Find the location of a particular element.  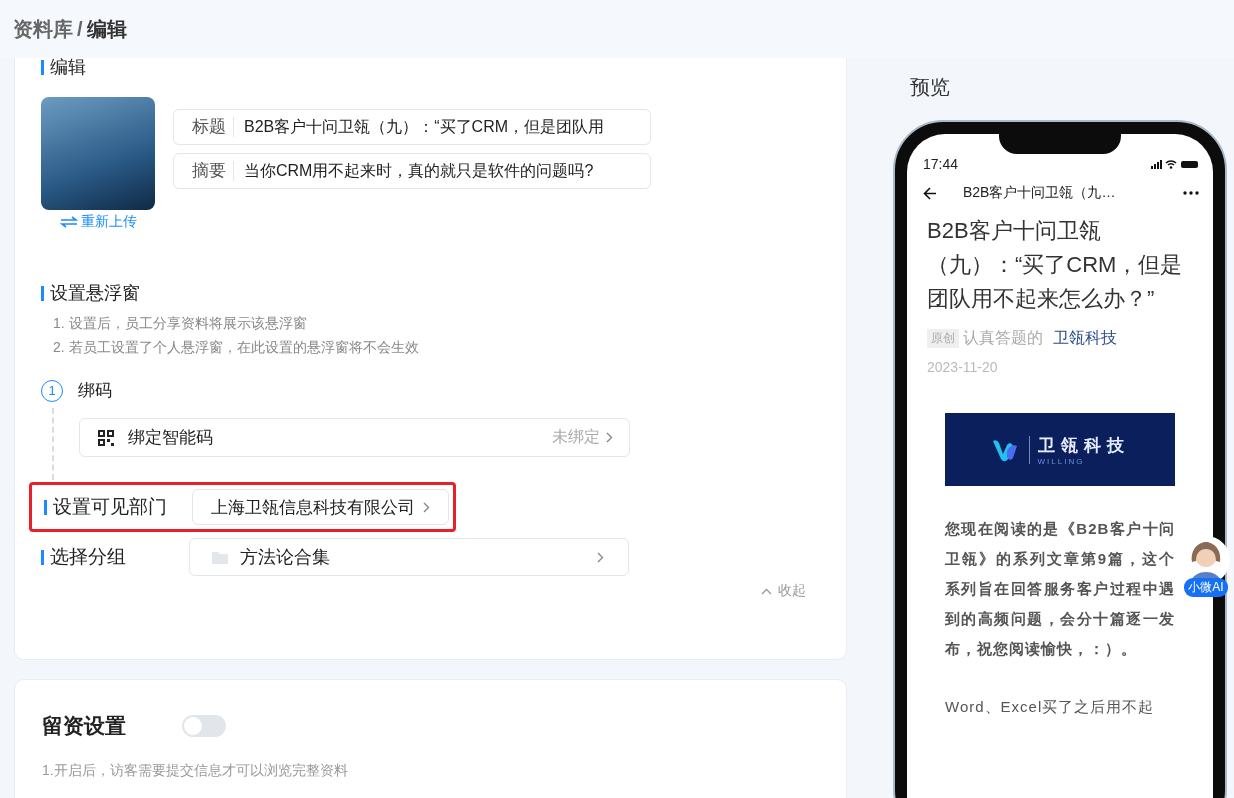

field-label: 标题 is located at coordinates (204, 127).